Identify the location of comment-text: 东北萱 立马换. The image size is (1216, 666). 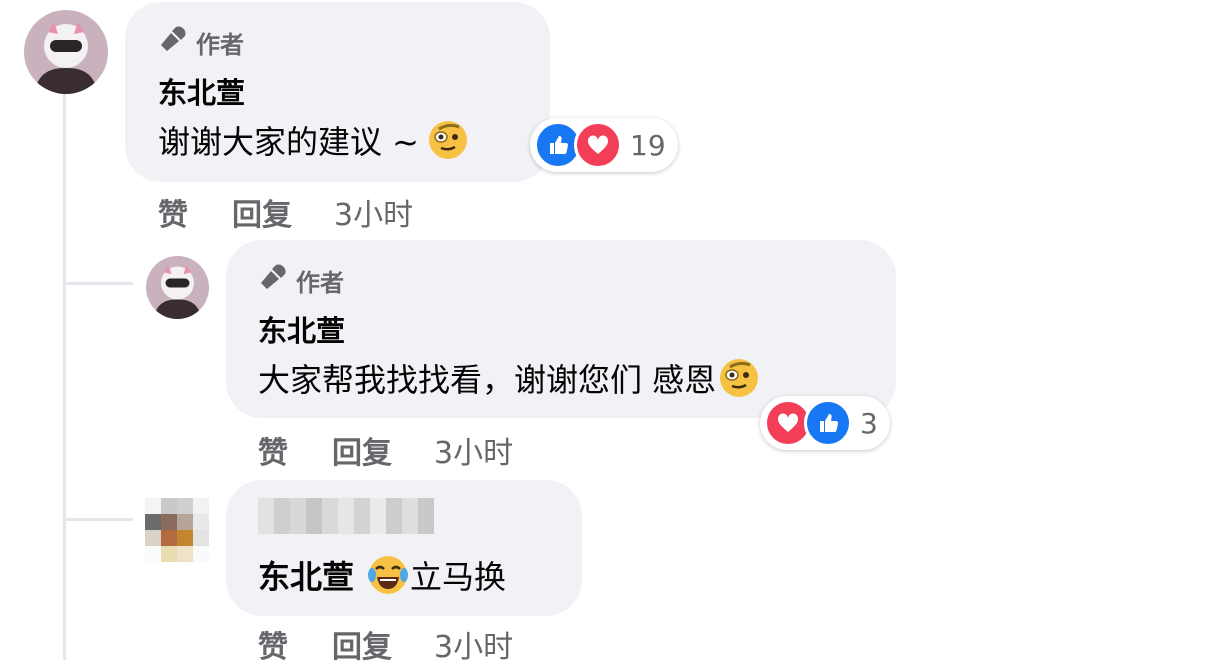
(382, 575).